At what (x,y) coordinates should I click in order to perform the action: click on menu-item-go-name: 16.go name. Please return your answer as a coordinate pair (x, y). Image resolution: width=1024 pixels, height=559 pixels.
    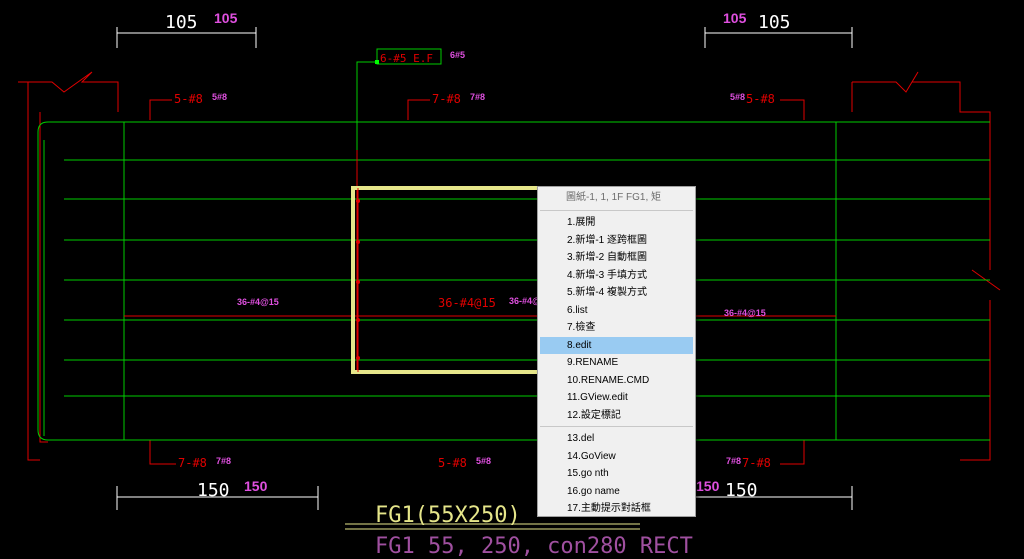
    Looking at the image, I should click on (616, 492).